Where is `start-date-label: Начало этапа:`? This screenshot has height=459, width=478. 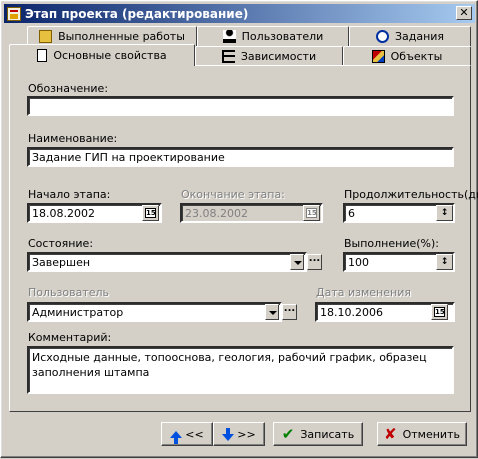
start-date-label: Начало этапа: is located at coordinates (69, 194).